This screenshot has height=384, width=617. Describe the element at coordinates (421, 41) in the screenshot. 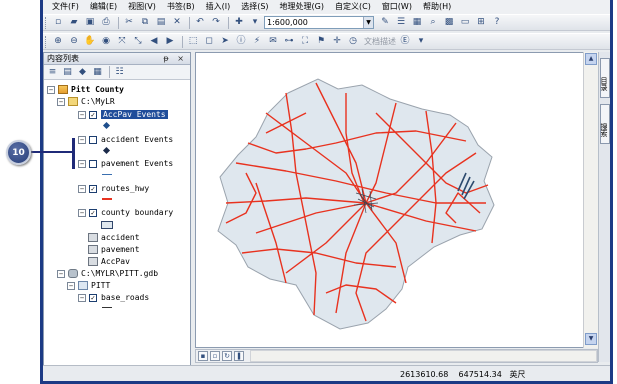

I see `toolbar-options-icon: ▾` at that location.